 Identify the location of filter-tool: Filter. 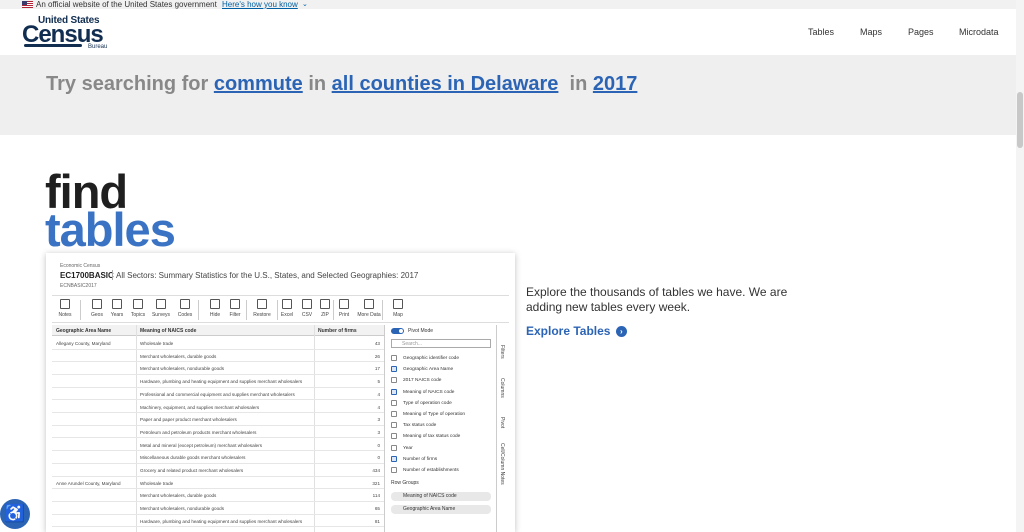
(235, 310).